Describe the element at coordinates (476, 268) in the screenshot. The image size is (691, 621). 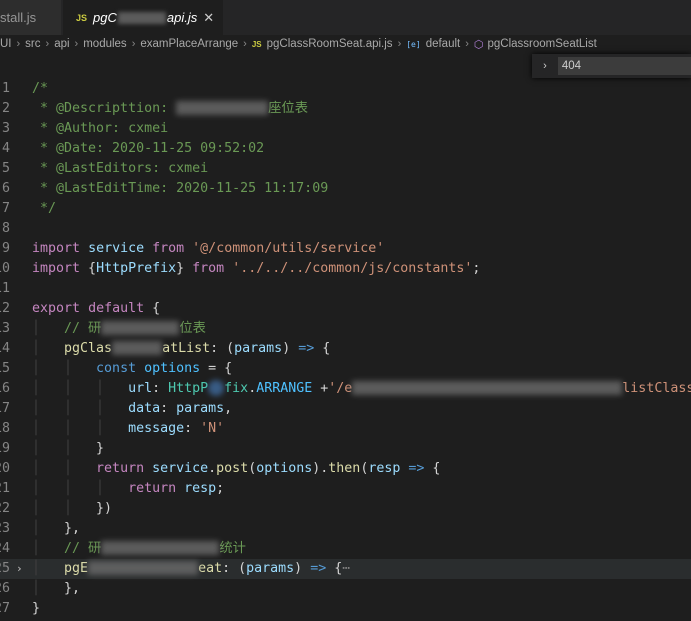
I see `code-token: ;` at that location.